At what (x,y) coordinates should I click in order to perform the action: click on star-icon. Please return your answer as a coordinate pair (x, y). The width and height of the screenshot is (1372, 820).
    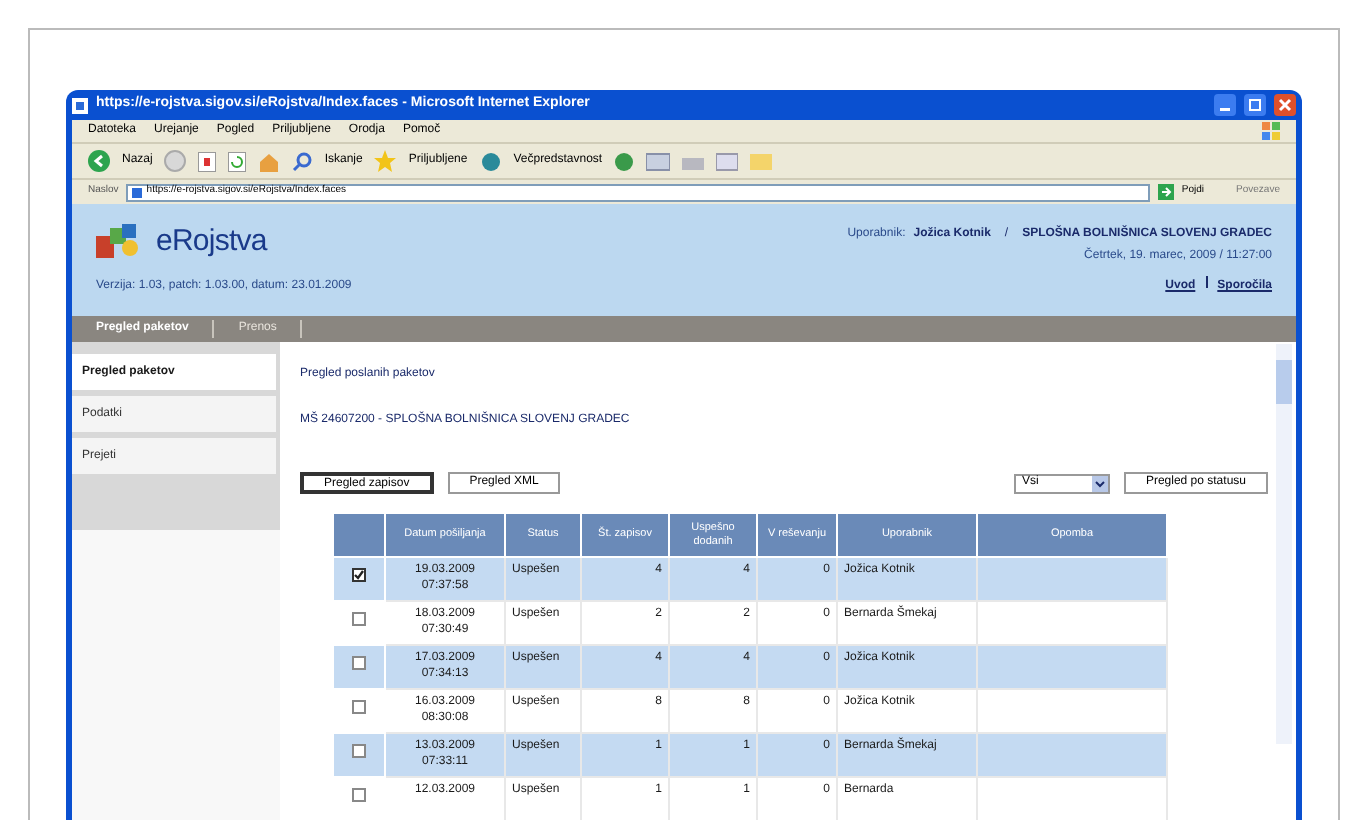
    Looking at the image, I should click on (385, 161).